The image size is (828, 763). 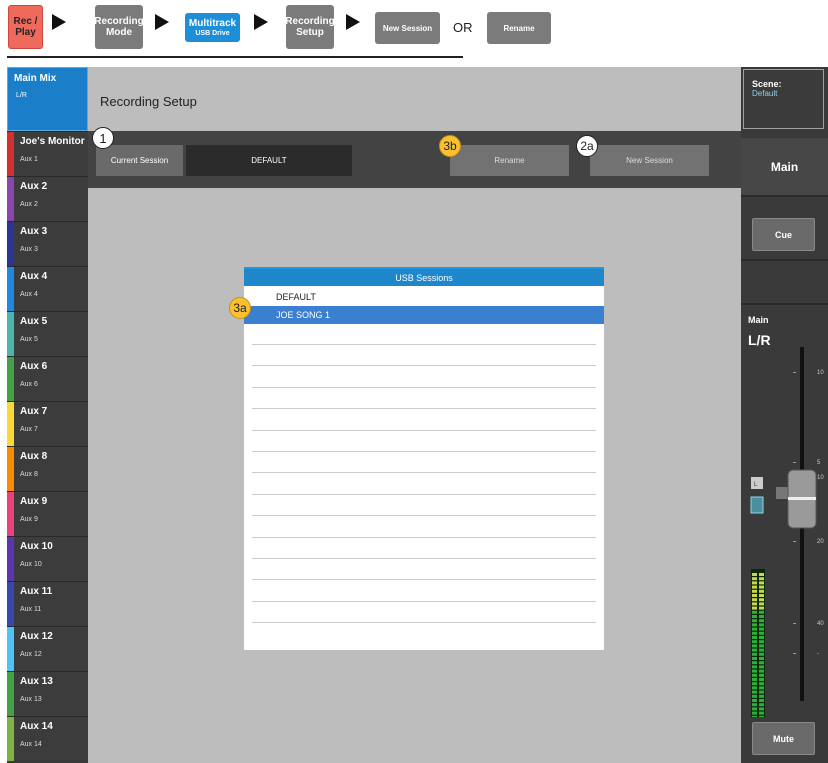 I want to click on flow-rename-label: Rename, so click(x=519, y=28).